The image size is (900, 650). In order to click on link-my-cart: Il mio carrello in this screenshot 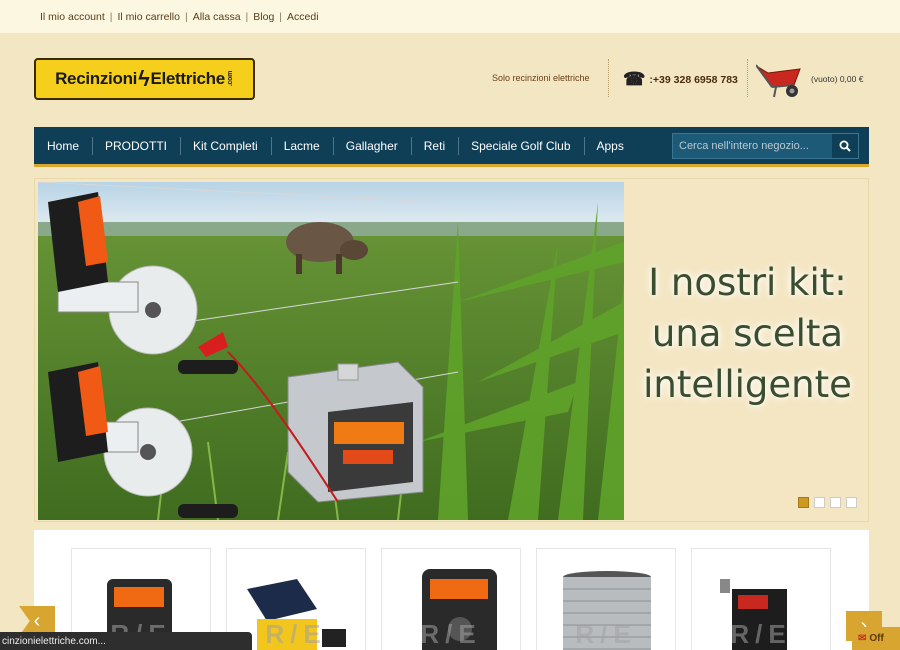, I will do `click(149, 17)`.